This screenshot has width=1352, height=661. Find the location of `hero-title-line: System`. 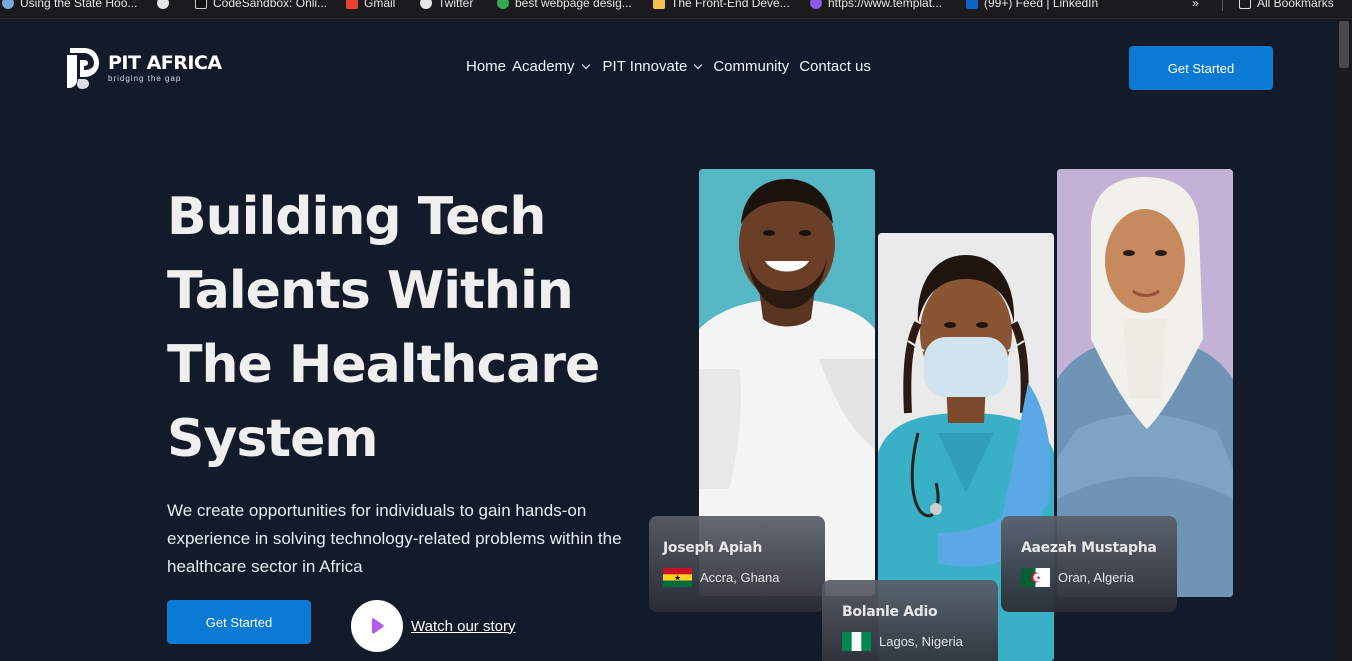

hero-title-line: System is located at coordinates (273, 439).